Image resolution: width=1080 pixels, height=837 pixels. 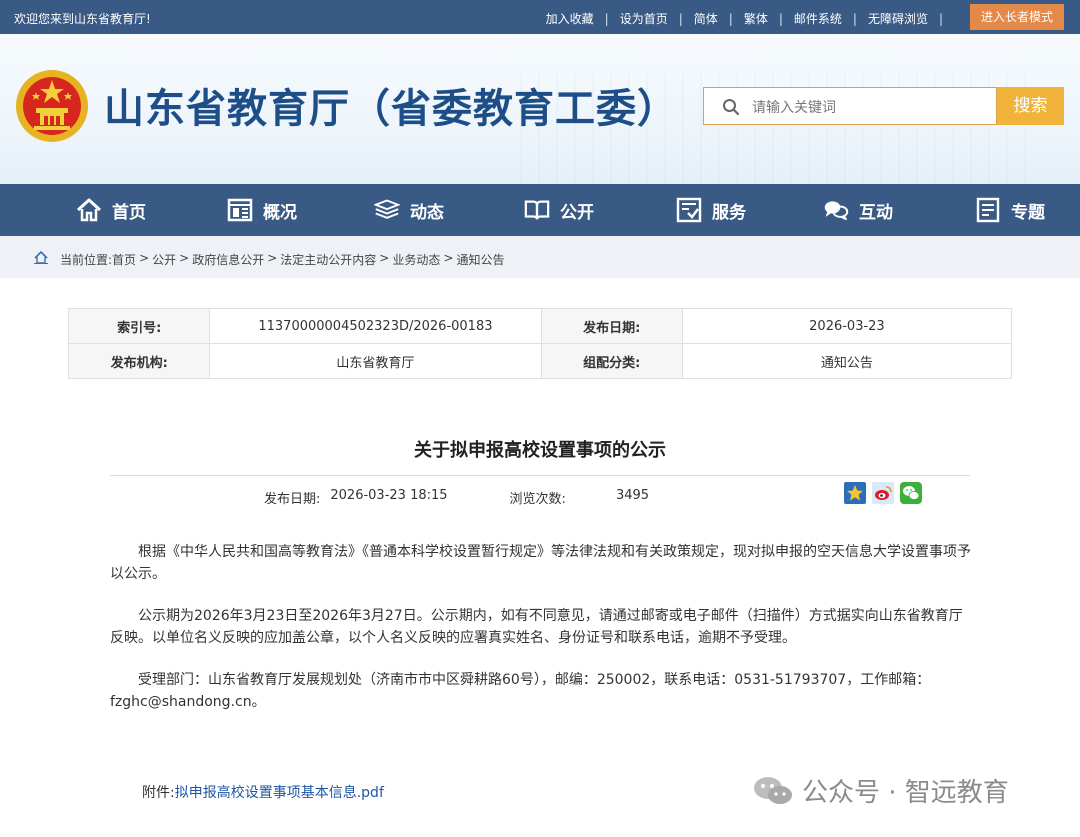 What do you see at coordinates (139, 326) in the screenshot?
I see `index-label: 索引号:` at bounding box center [139, 326].